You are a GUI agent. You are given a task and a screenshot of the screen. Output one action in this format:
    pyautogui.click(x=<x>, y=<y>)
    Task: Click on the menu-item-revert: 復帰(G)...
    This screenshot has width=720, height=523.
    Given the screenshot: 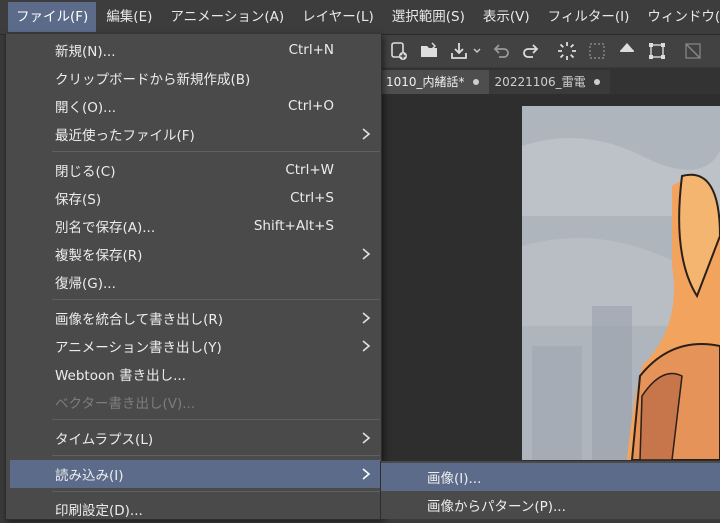 What is the action you would take?
    pyautogui.click(x=195, y=282)
    